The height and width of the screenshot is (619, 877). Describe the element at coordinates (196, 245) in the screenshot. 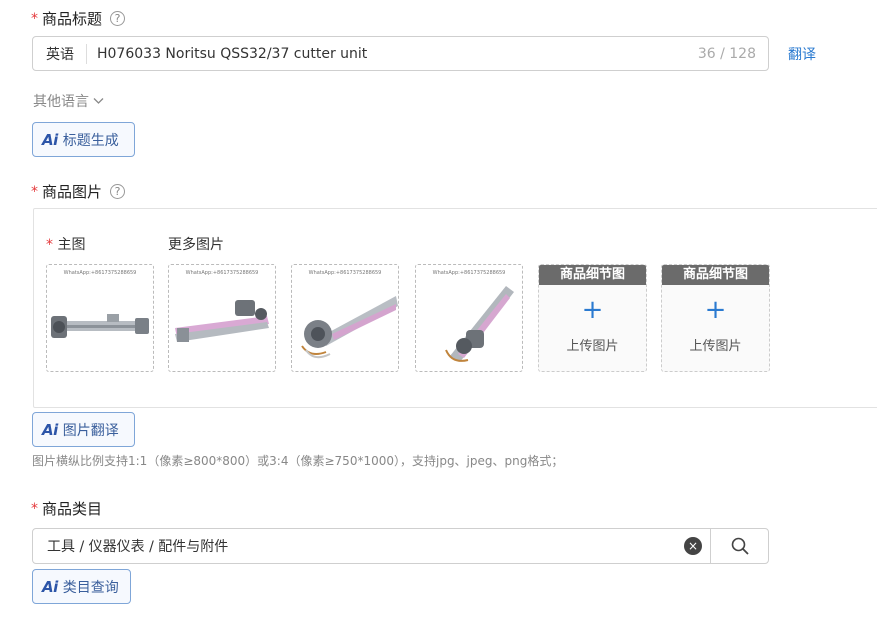

I see `more-images-label: 更多图片` at that location.